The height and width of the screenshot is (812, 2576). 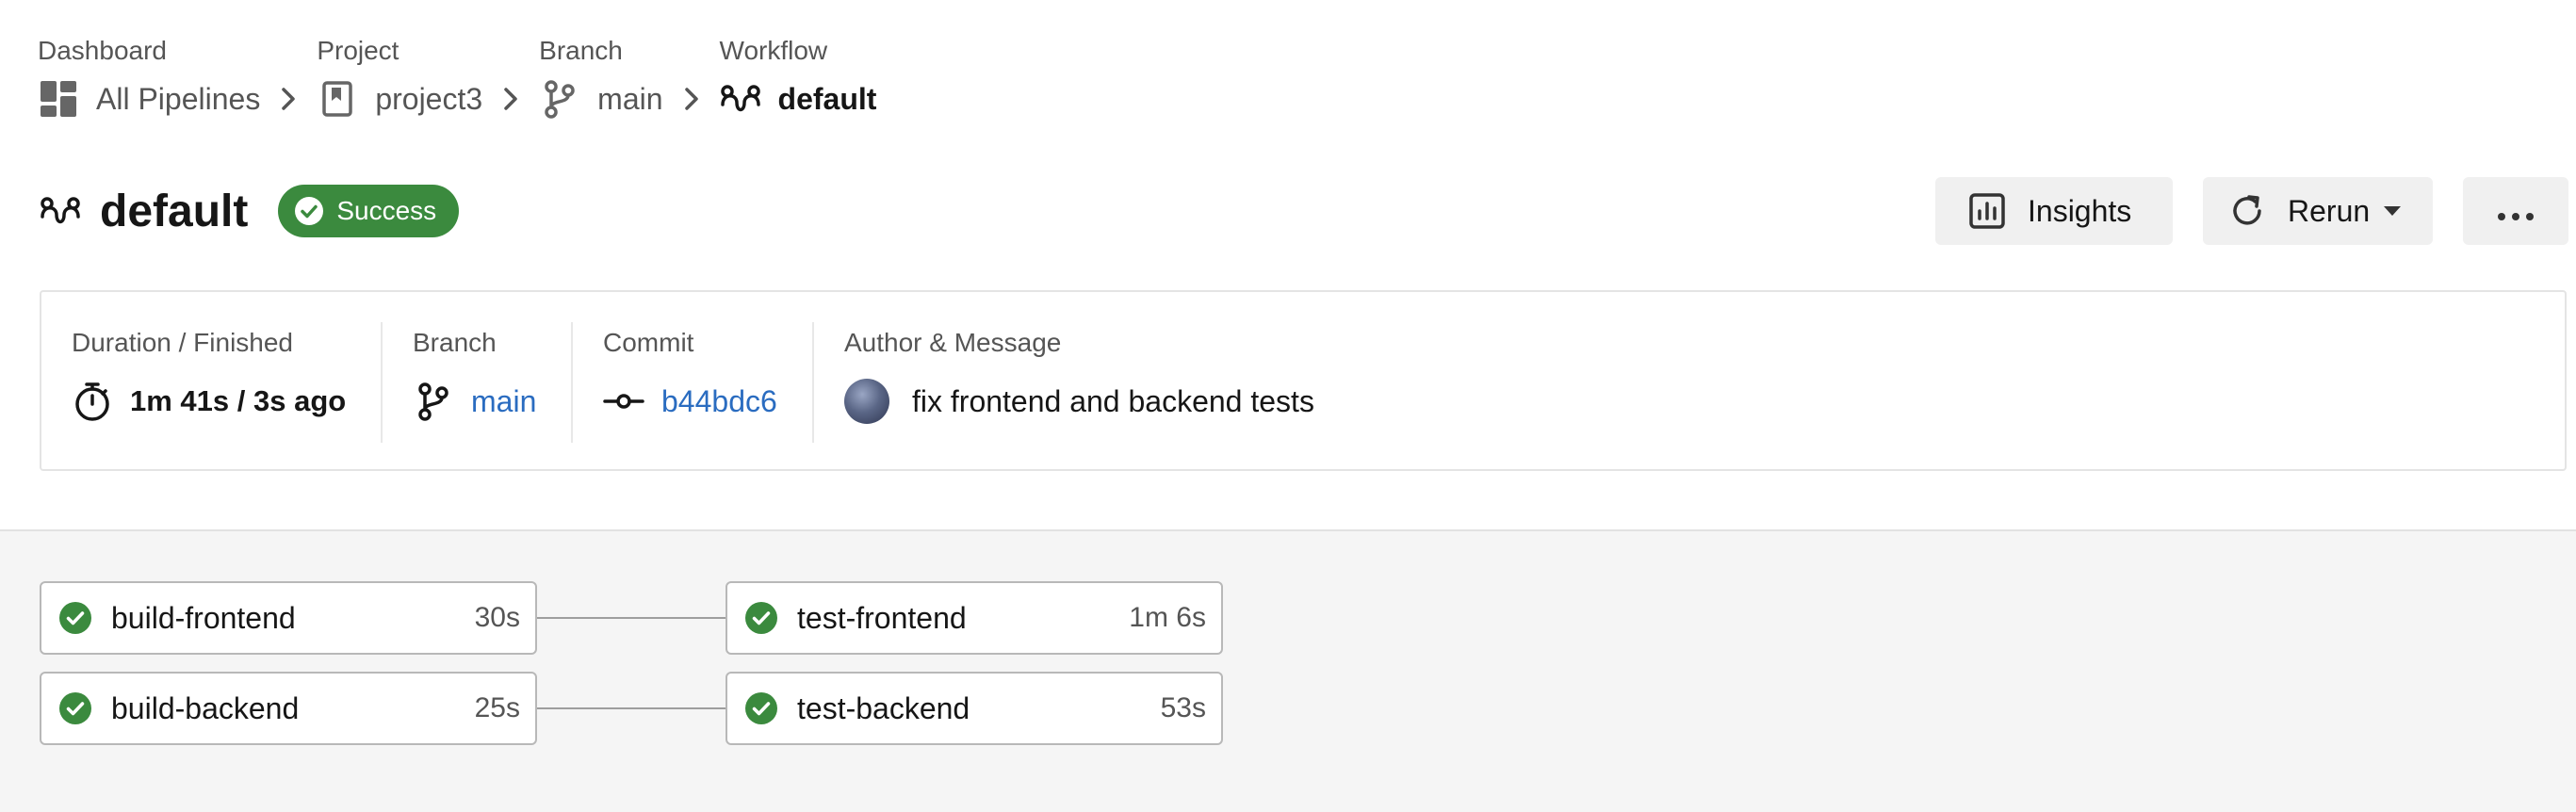 What do you see at coordinates (581, 50) in the screenshot?
I see `breadcrumb-category: Branch` at bounding box center [581, 50].